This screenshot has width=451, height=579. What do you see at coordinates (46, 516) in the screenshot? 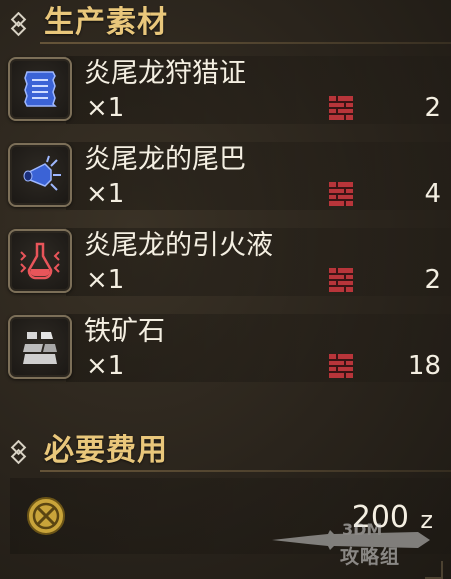
I see `zenny-coin-icon` at bounding box center [46, 516].